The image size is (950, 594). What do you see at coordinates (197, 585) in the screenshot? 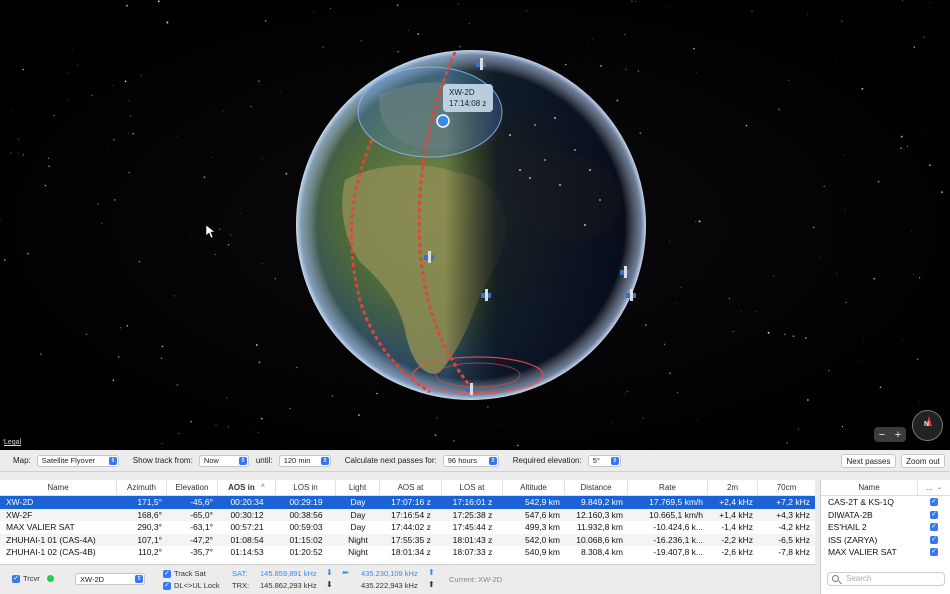
I see `dl-ul-lock-label: DL<>UL Lock` at bounding box center [197, 585].